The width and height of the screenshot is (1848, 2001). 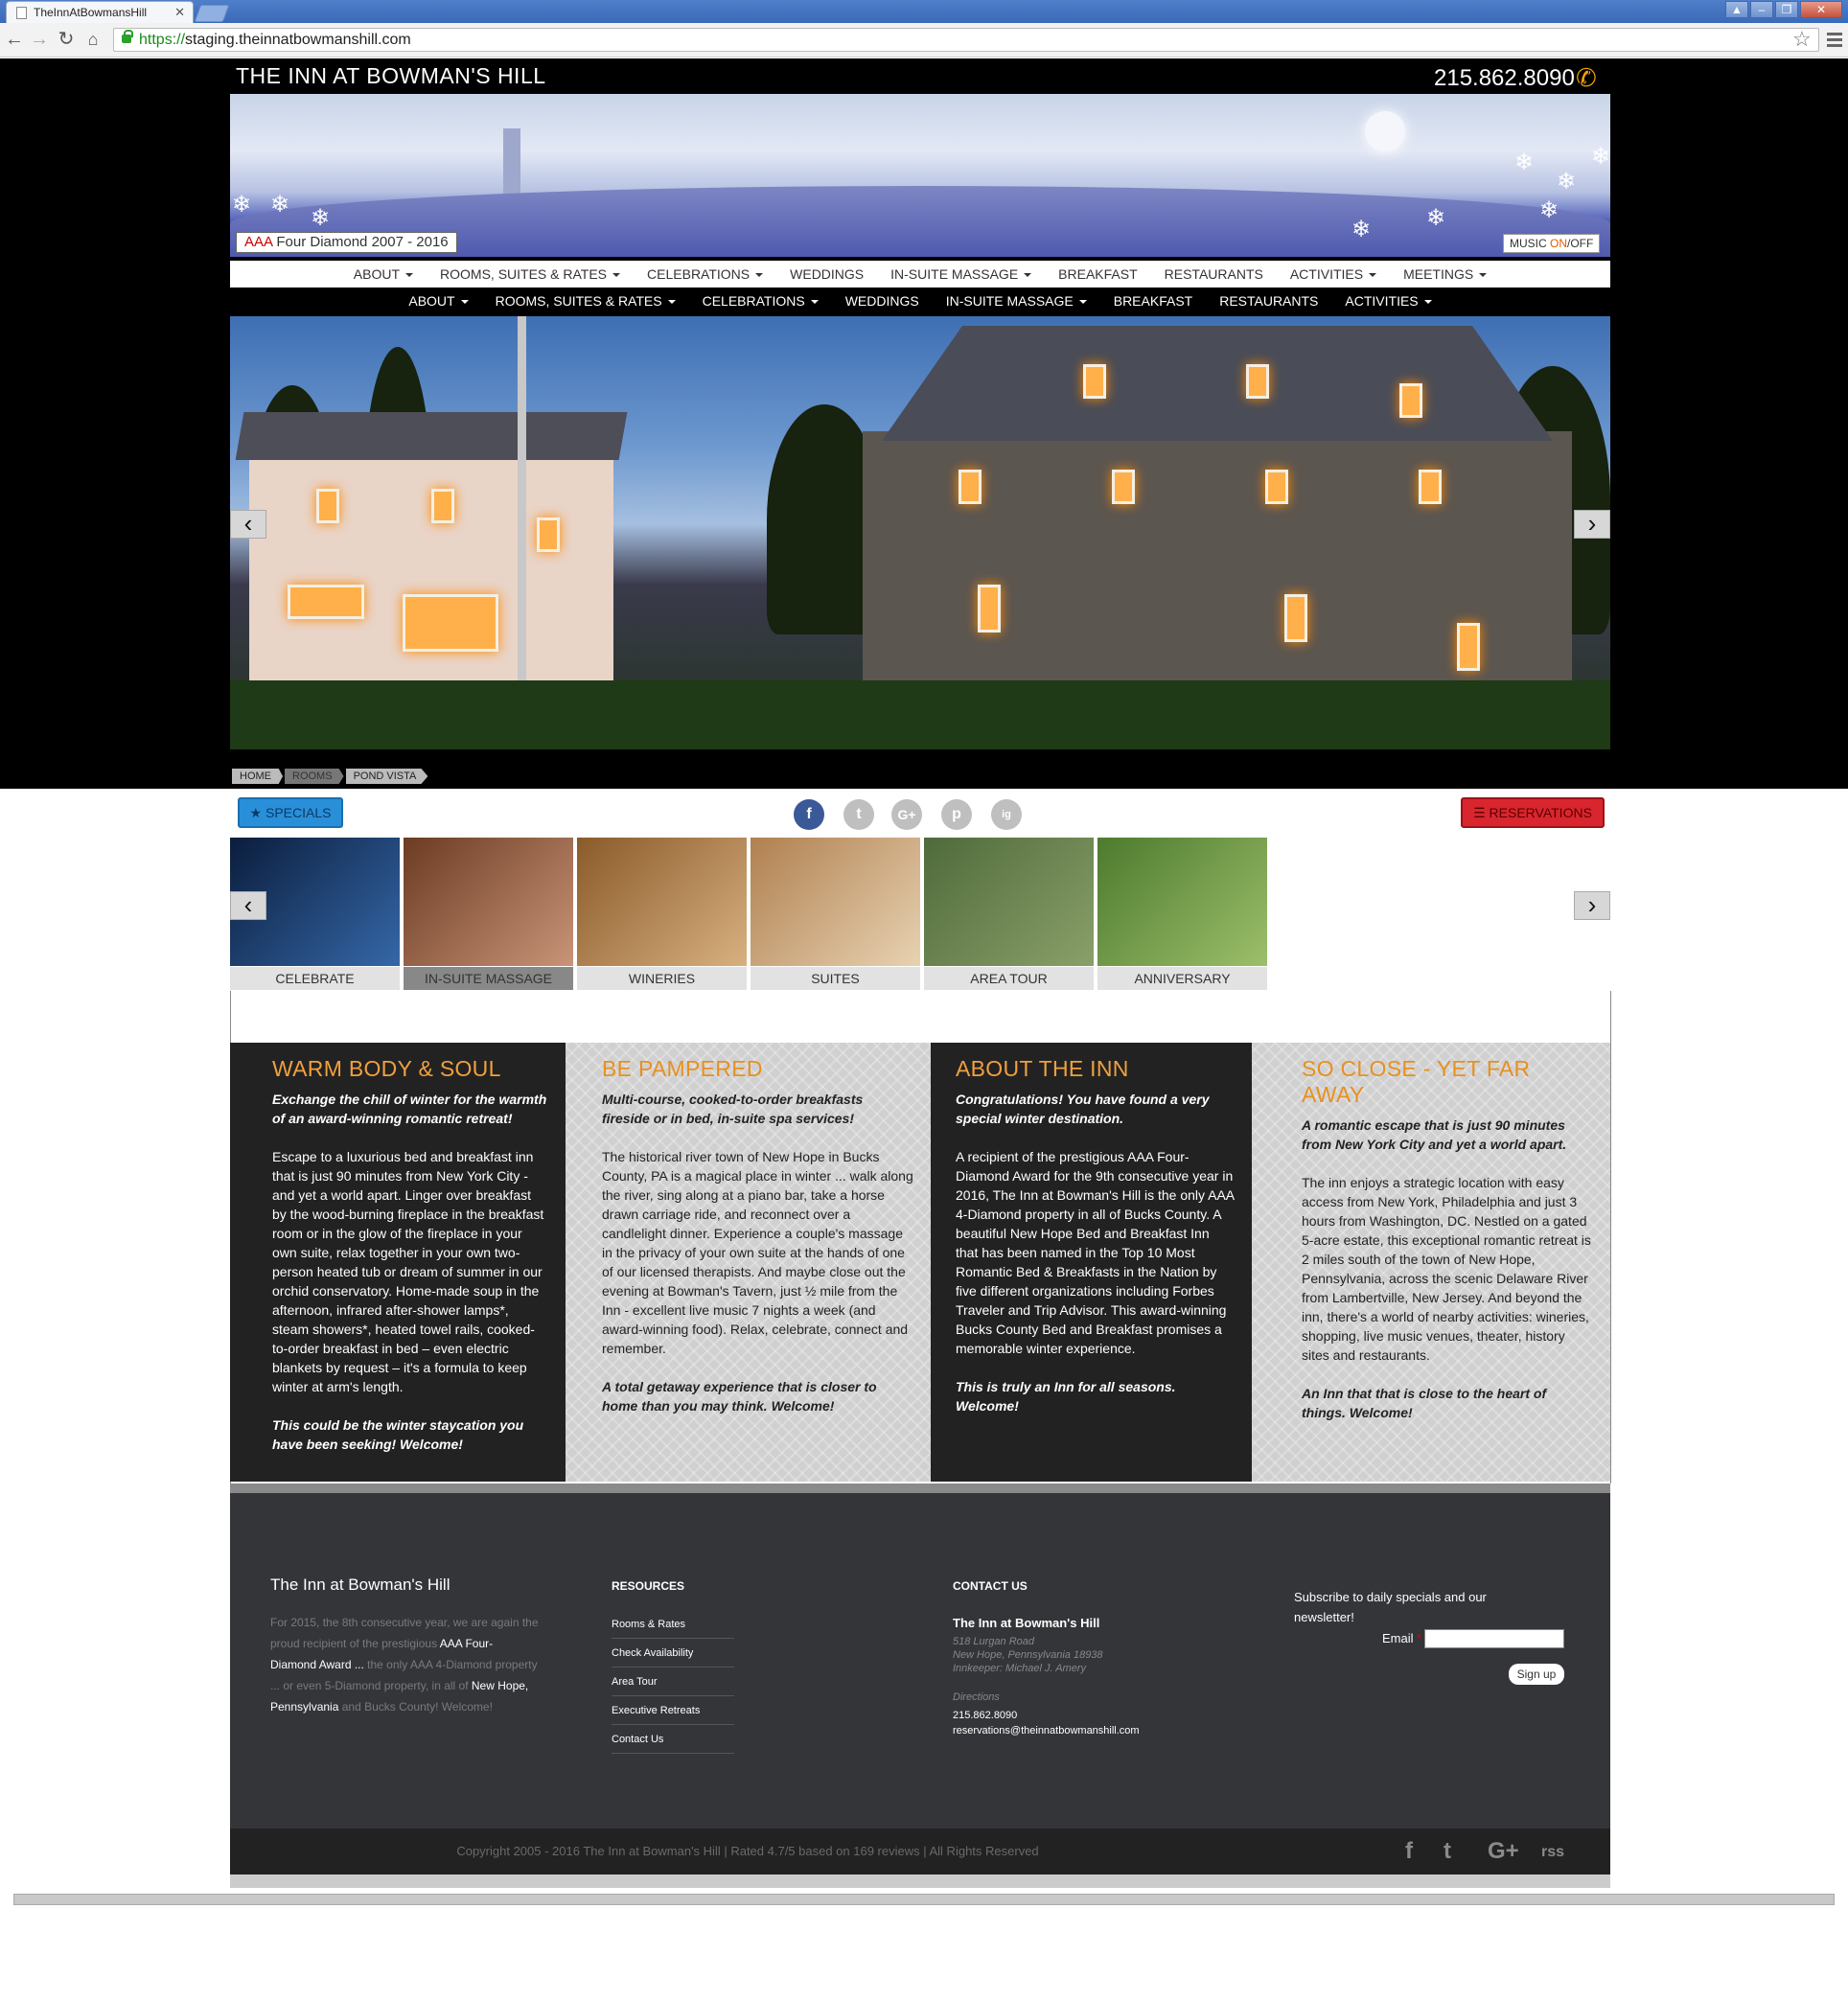 I want to click on minimize-button: –, so click(x=1762, y=9).